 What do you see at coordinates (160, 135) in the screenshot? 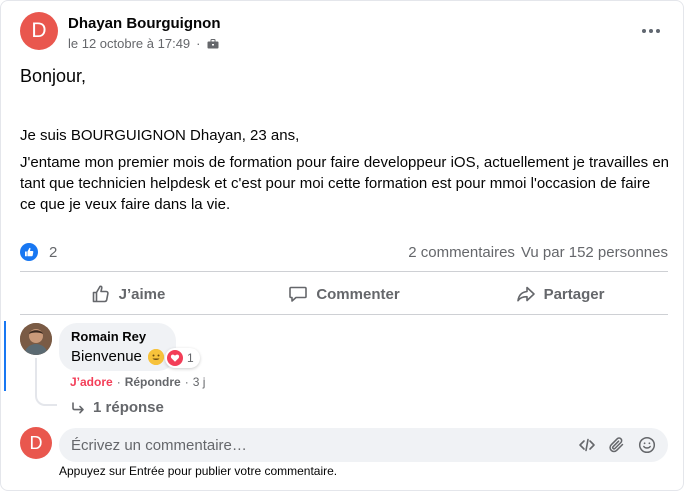
I see `post-line-intro: Je suis BOURGUIGNON Dhayan, 23 ans,` at bounding box center [160, 135].